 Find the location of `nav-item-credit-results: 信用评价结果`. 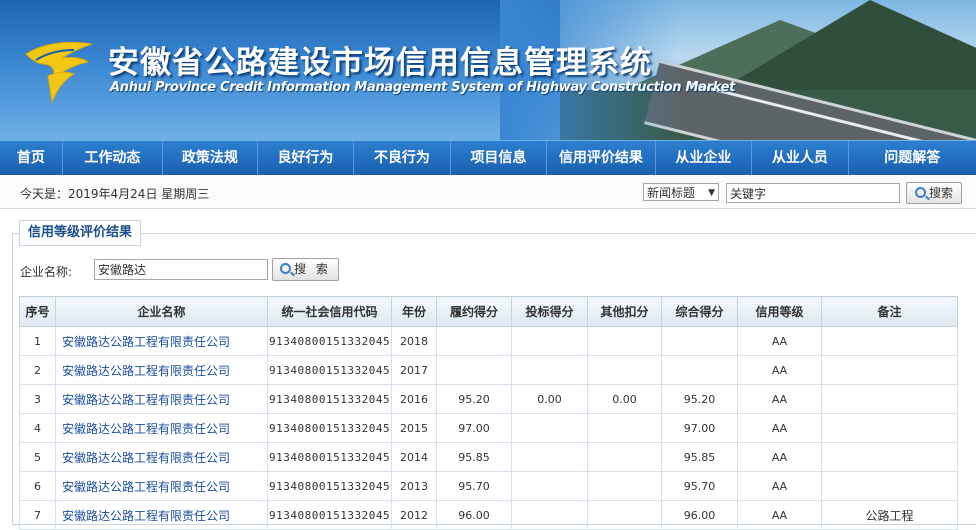

nav-item-credit-results: 信用评价结果 is located at coordinates (601, 158).